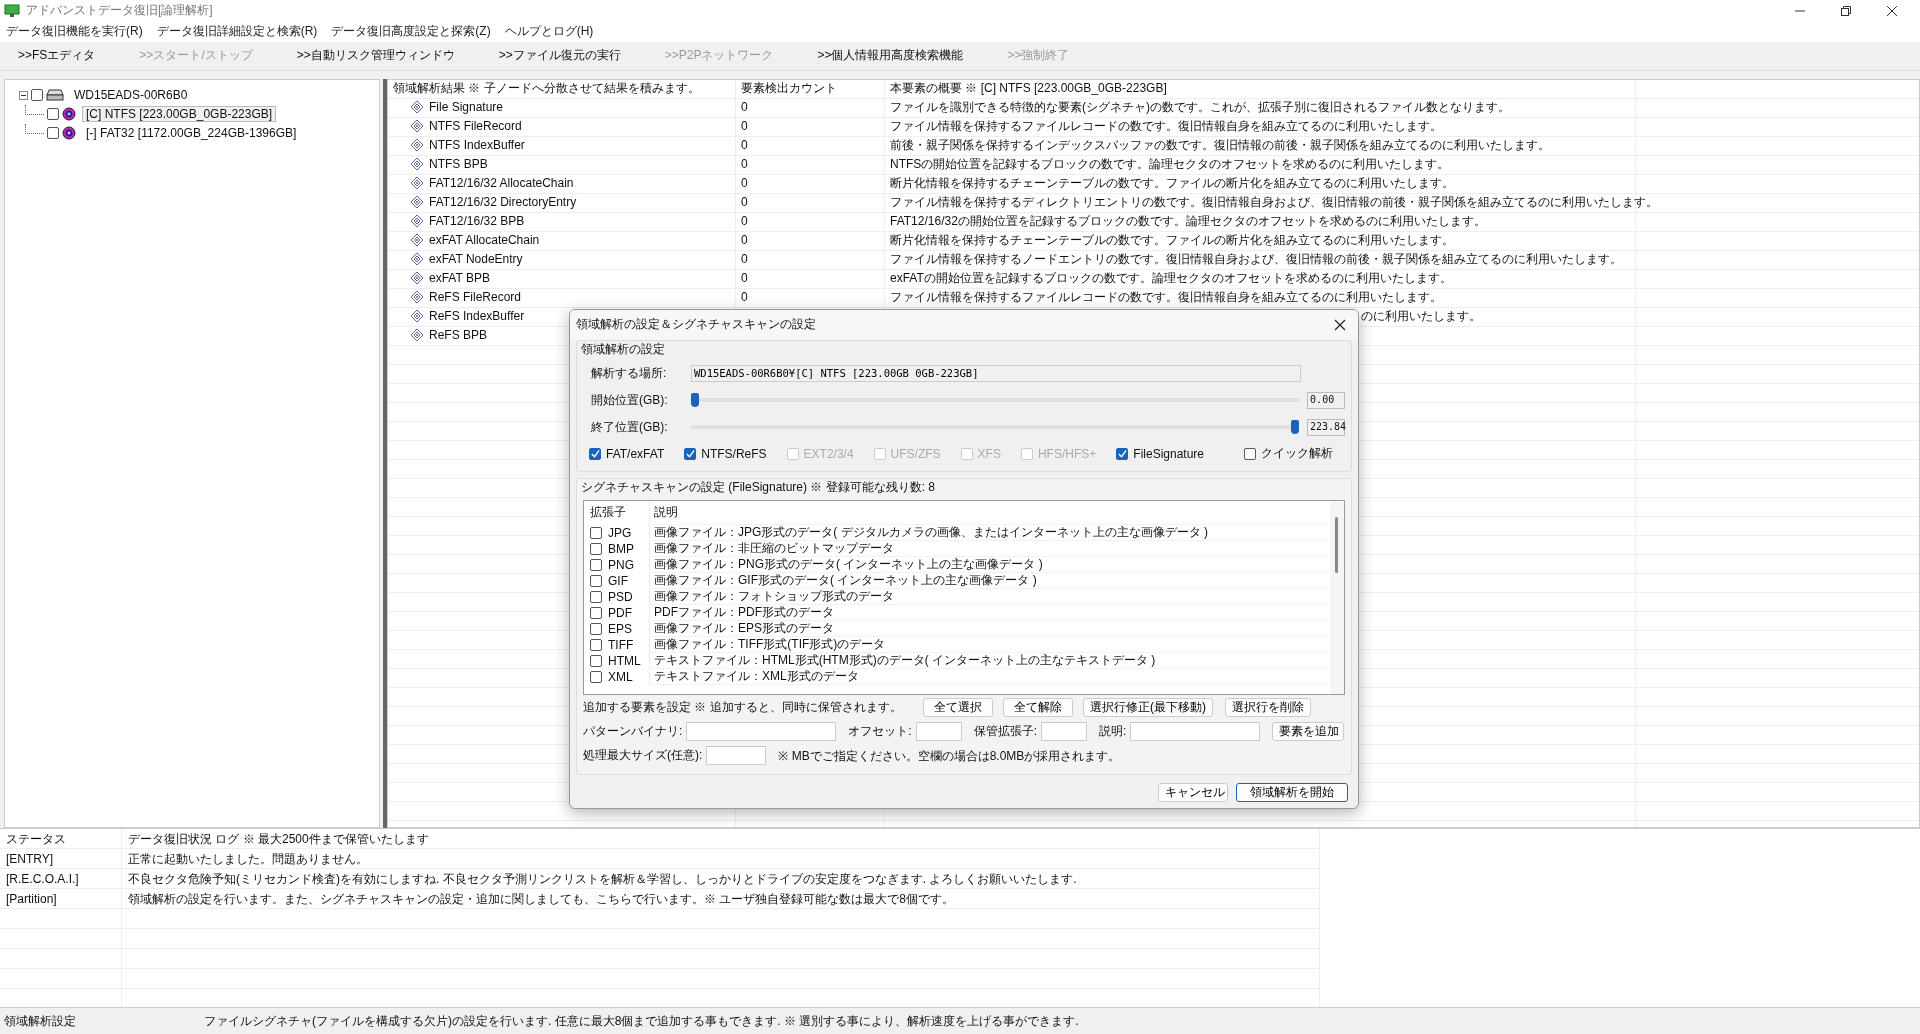 This screenshot has width=1920, height=1034. What do you see at coordinates (57, 56) in the screenshot?
I see `toolbar-button: >>FSエディタ` at bounding box center [57, 56].